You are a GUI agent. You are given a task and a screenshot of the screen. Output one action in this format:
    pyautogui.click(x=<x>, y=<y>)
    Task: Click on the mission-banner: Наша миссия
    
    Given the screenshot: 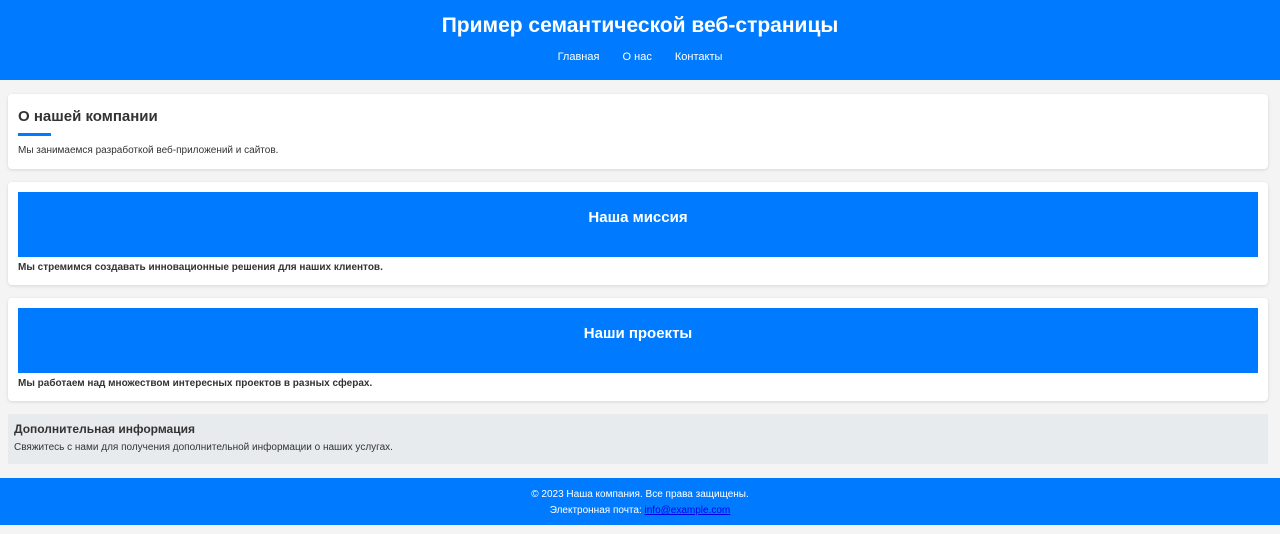 What is the action you would take?
    pyautogui.click(x=638, y=224)
    